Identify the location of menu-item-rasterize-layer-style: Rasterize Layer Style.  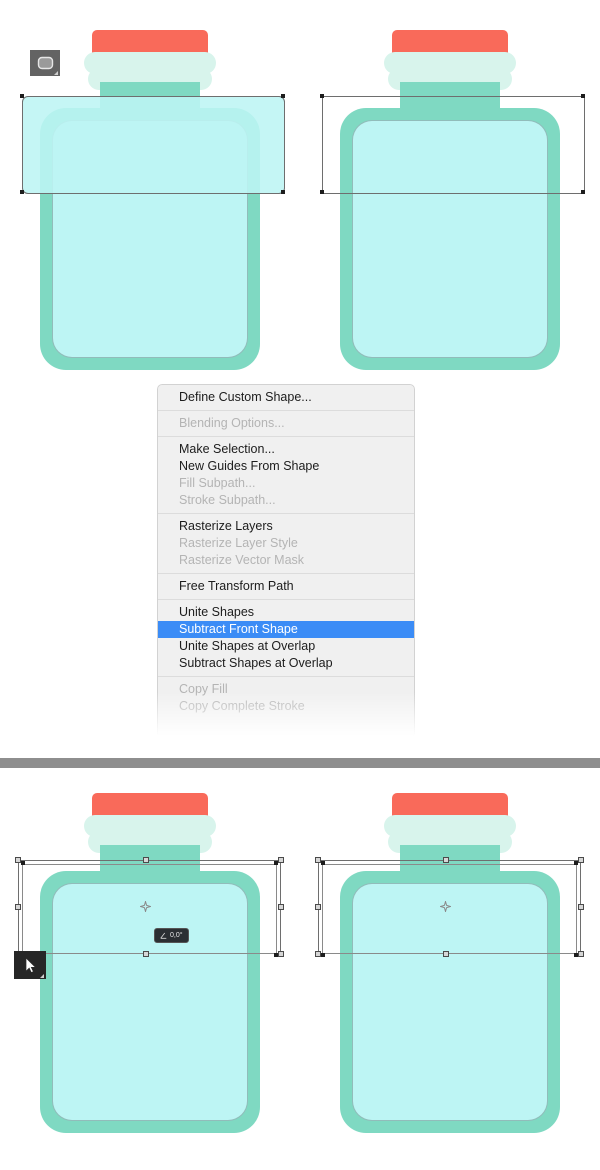
(238, 543).